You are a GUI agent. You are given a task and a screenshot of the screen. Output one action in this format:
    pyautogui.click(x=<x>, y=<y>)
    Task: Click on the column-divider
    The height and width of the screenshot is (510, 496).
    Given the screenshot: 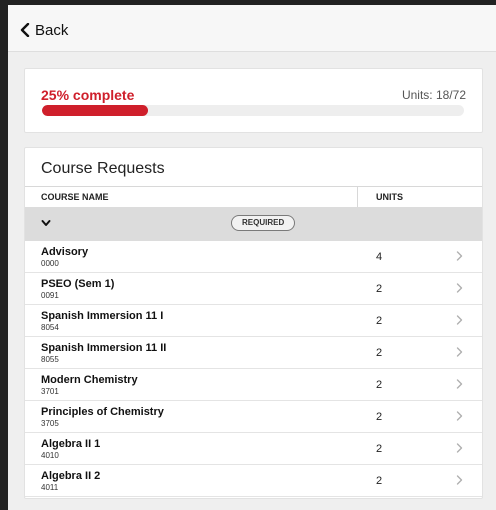 What is the action you would take?
    pyautogui.click(x=357, y=197)
    